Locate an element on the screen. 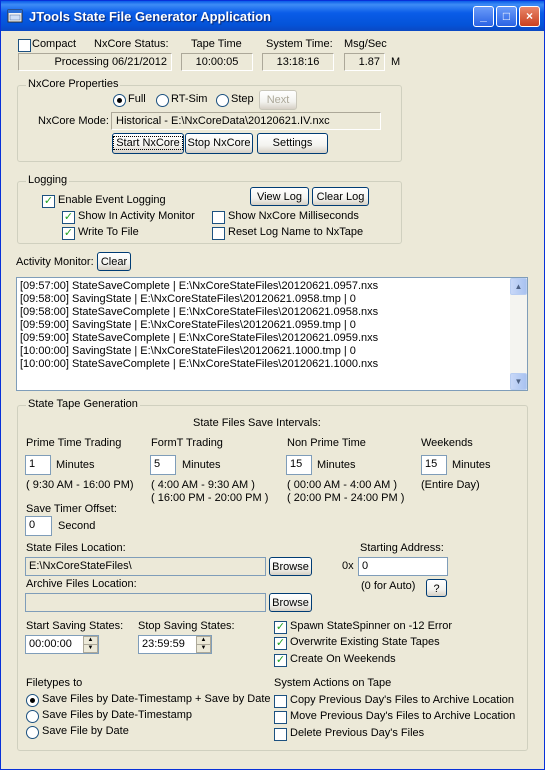  overwrite-label: Overwrite Existing State Tapes is located at coordinates (365, 642).